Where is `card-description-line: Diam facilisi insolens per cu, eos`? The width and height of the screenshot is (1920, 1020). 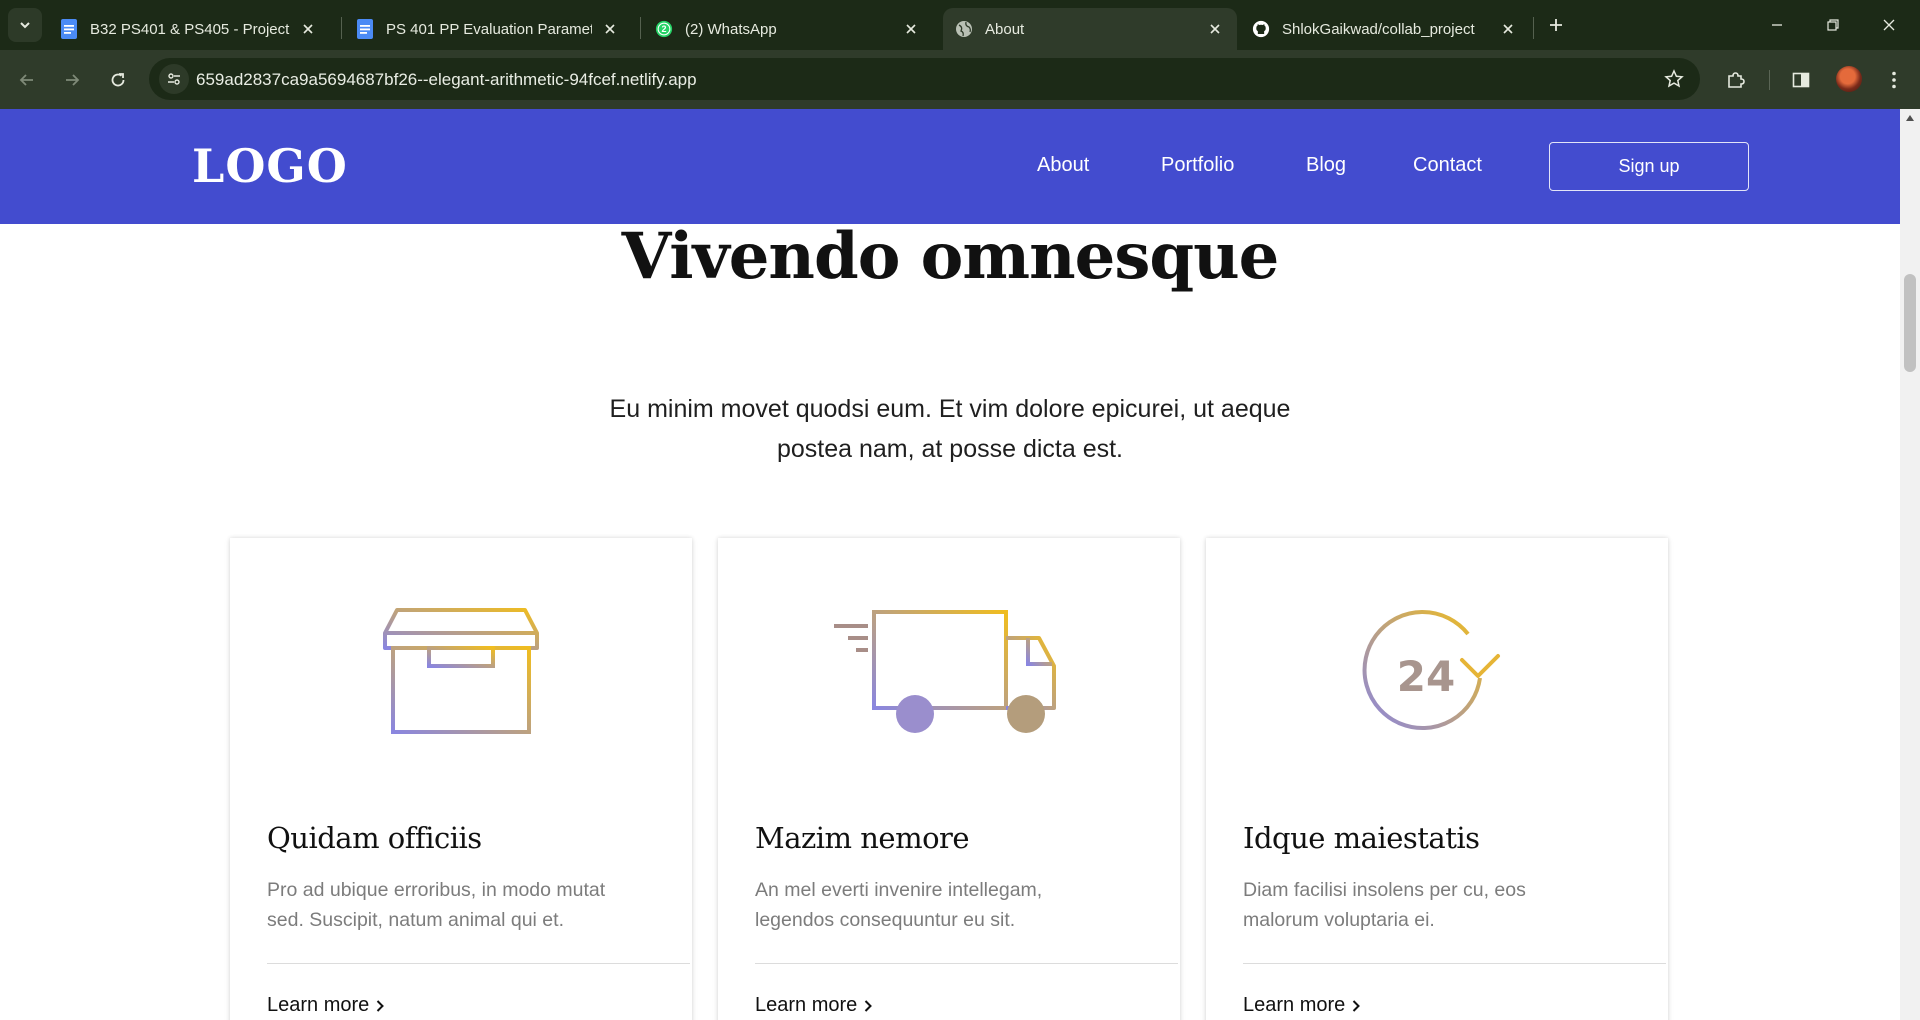 card-description-line: Diam facilisi insolens per cu, eos is located at coordinates (1384, 890).